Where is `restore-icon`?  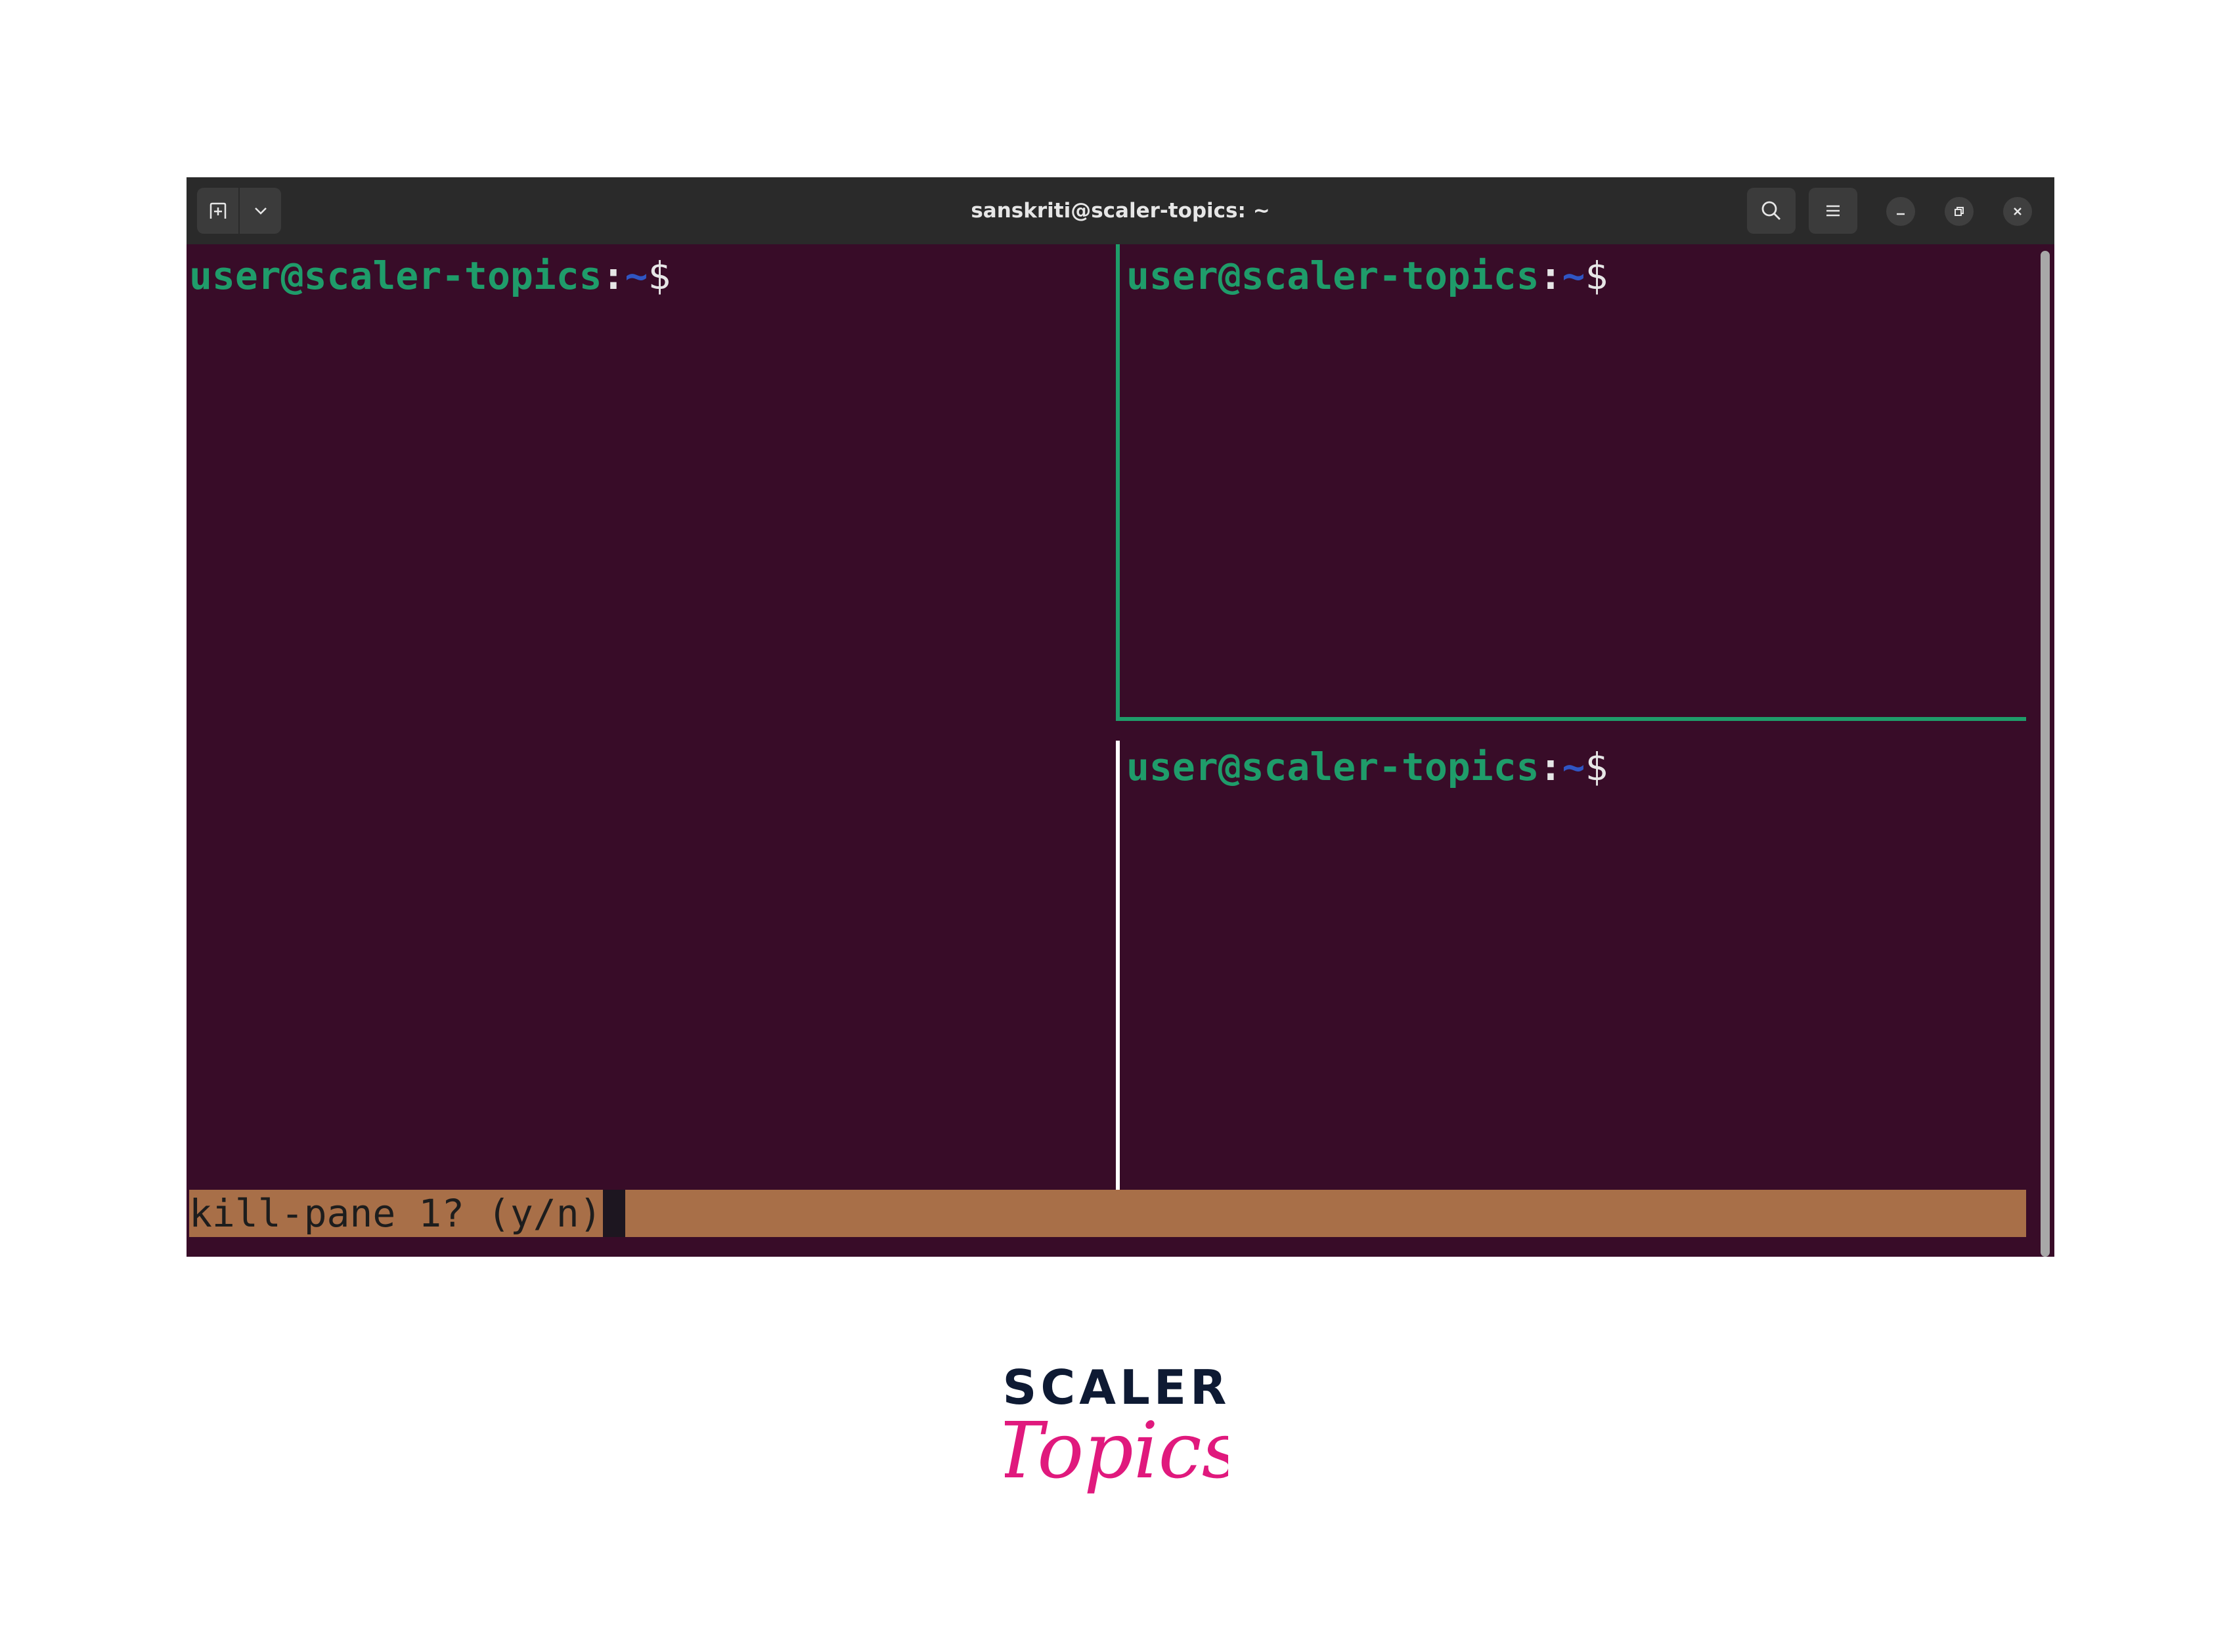
restore-icon is located at coordinates (1960, 211).